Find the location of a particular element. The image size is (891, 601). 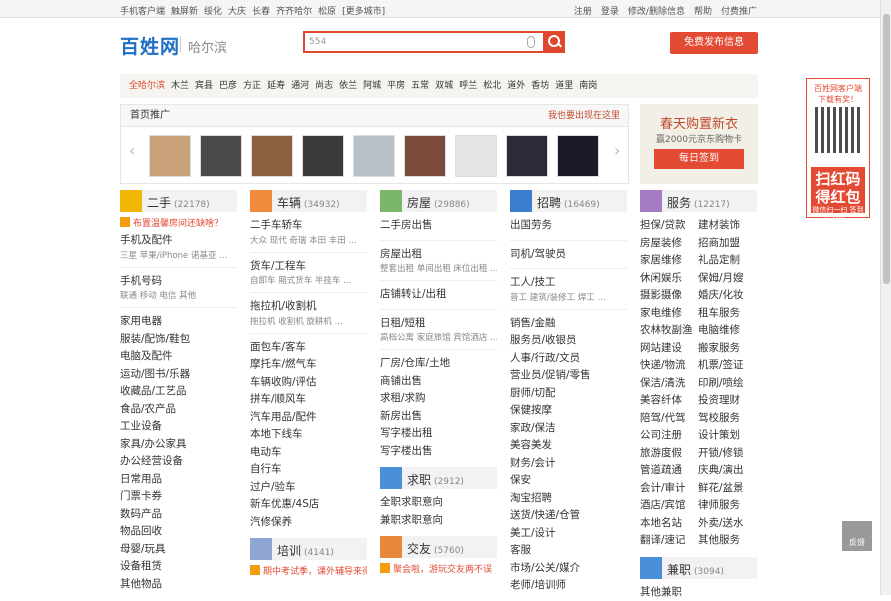

district-link: 道里 is located at coordinates (564, 86).